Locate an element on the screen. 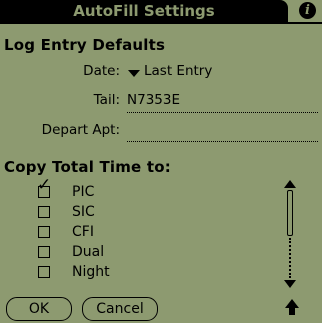  scrollbar is located at coordinates (290, 234).